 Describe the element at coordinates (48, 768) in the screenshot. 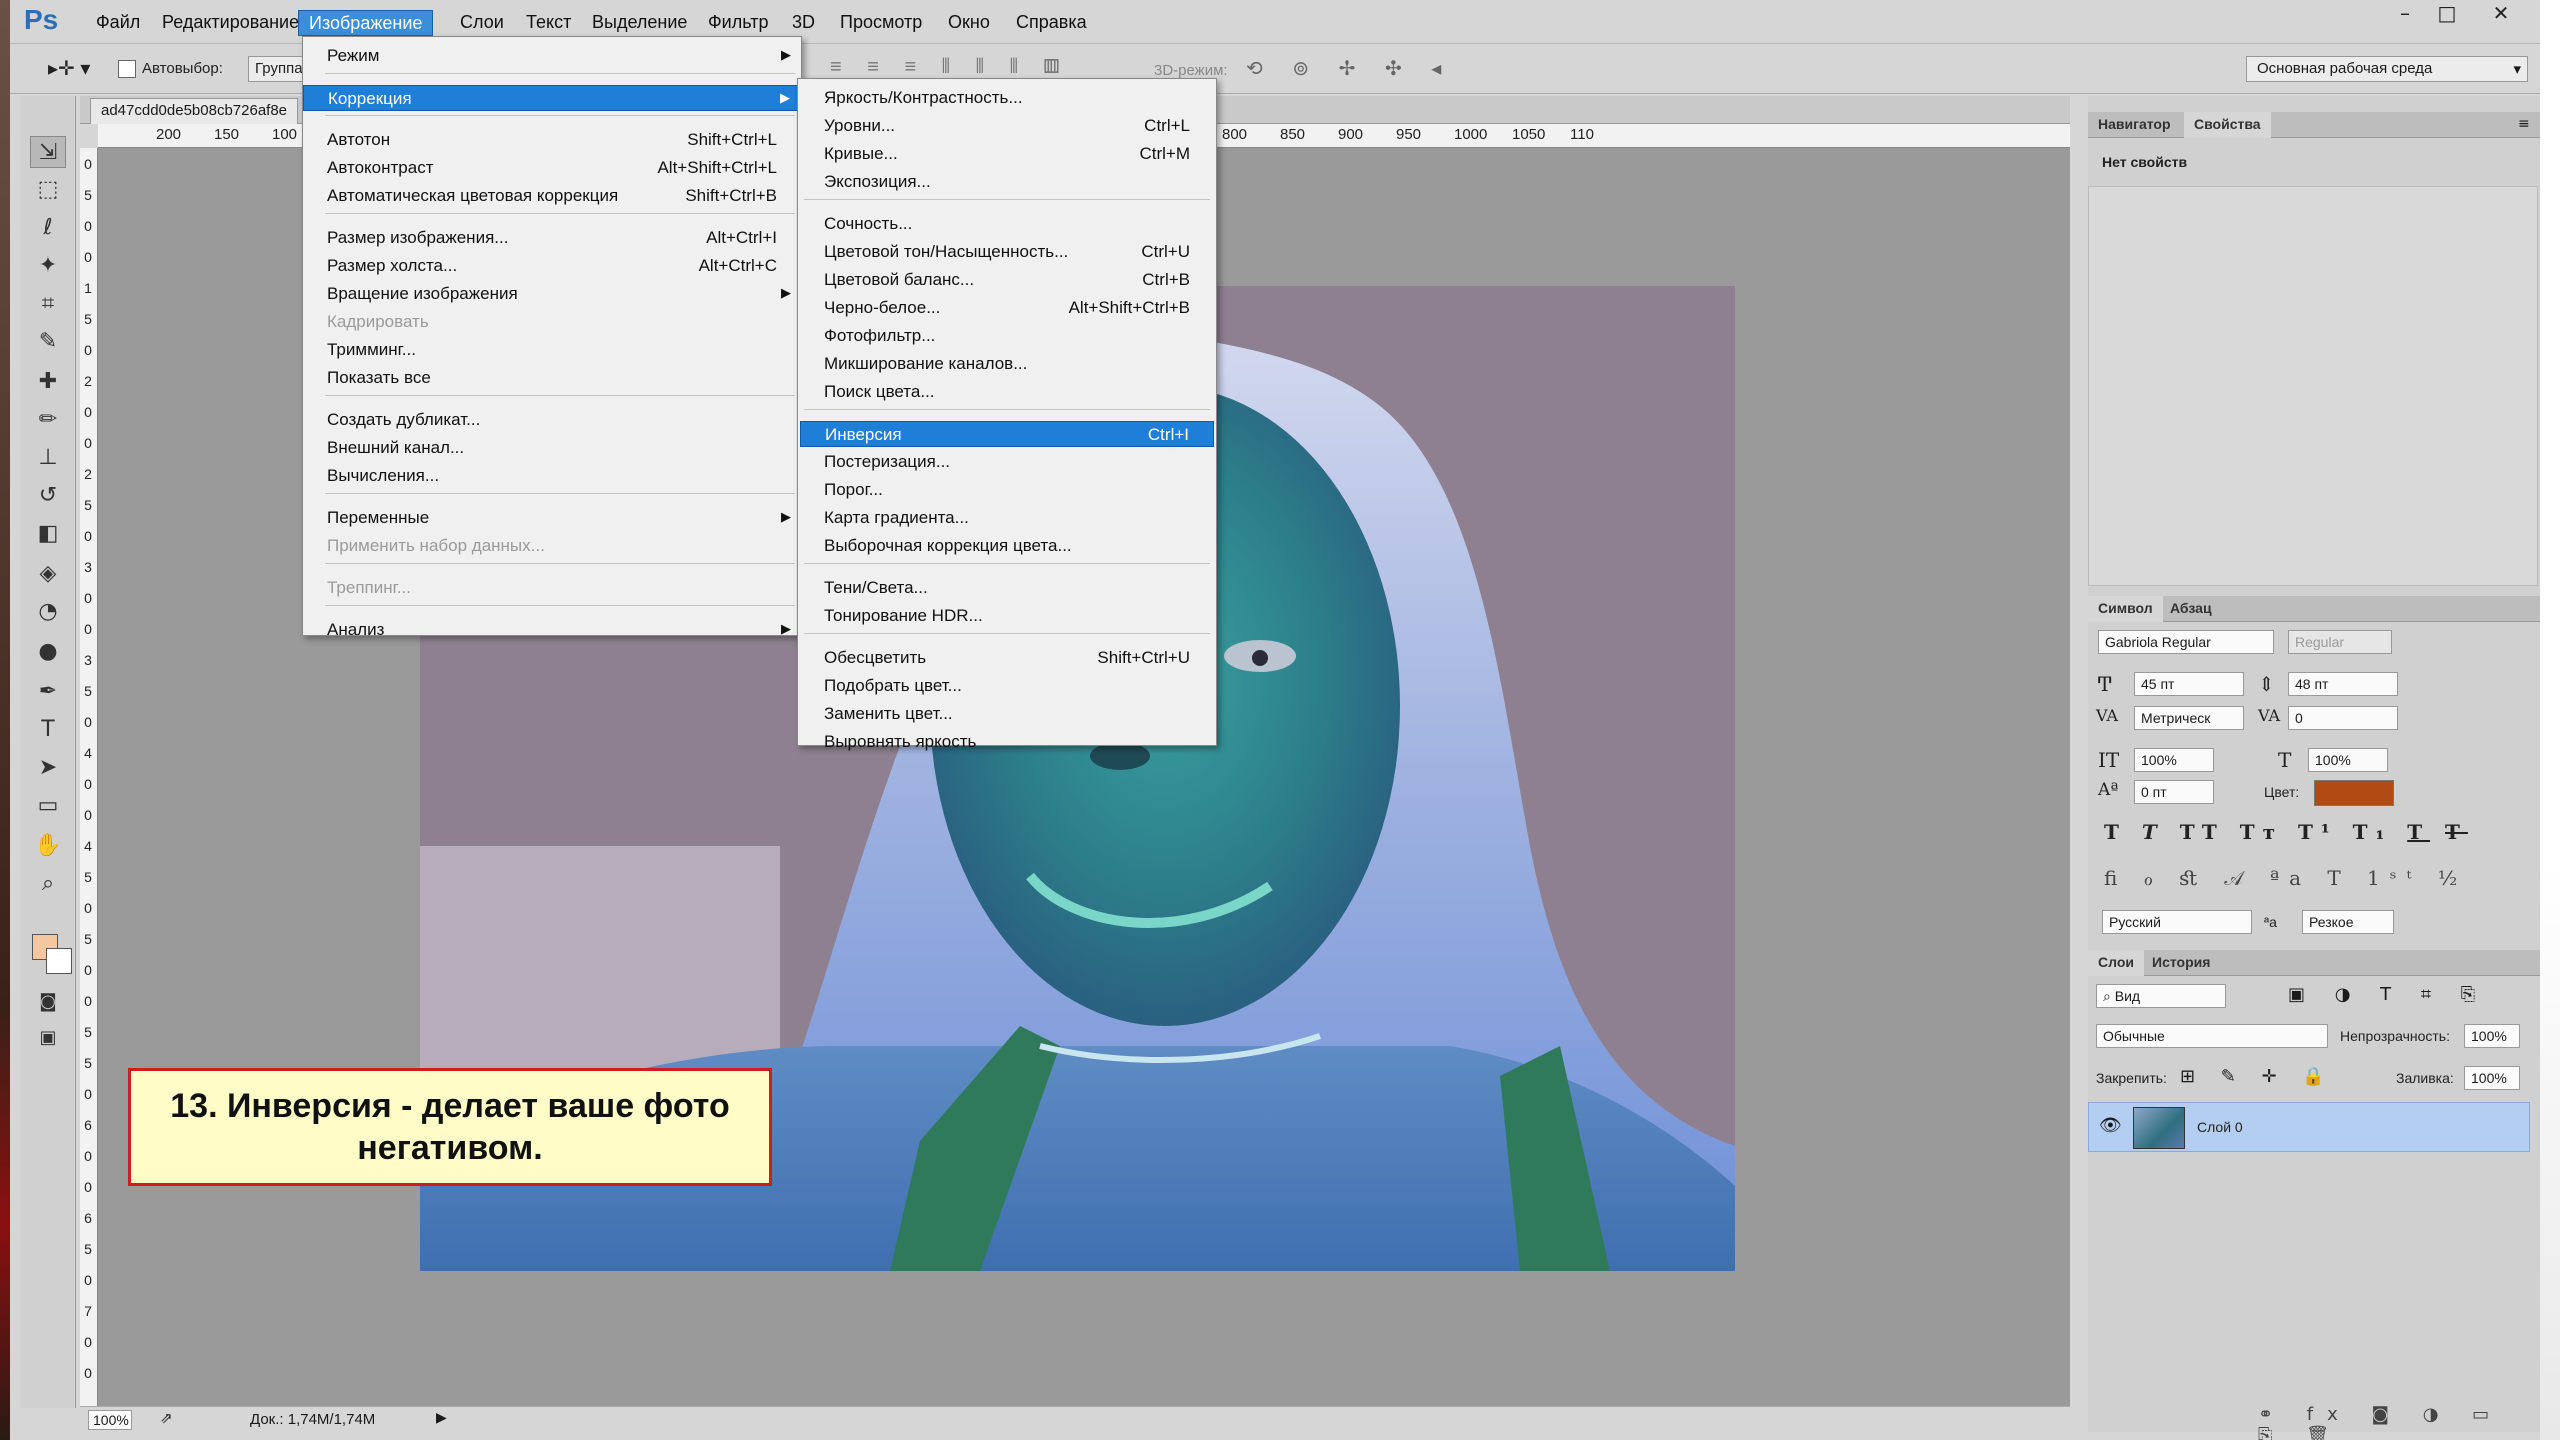

I see `path-select-icon: ➤` at that location.